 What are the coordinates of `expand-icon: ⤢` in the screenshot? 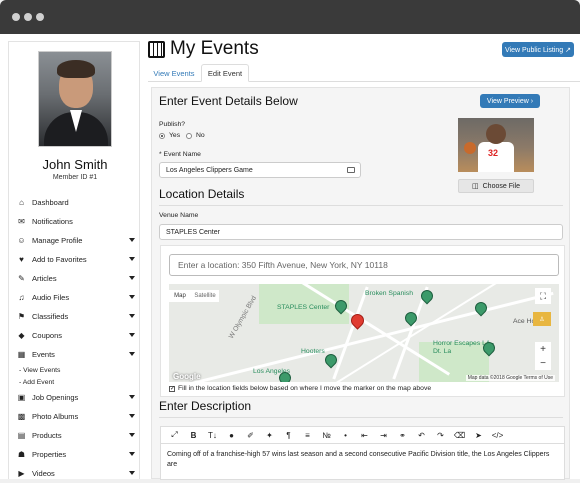 It's located at (174, 435).